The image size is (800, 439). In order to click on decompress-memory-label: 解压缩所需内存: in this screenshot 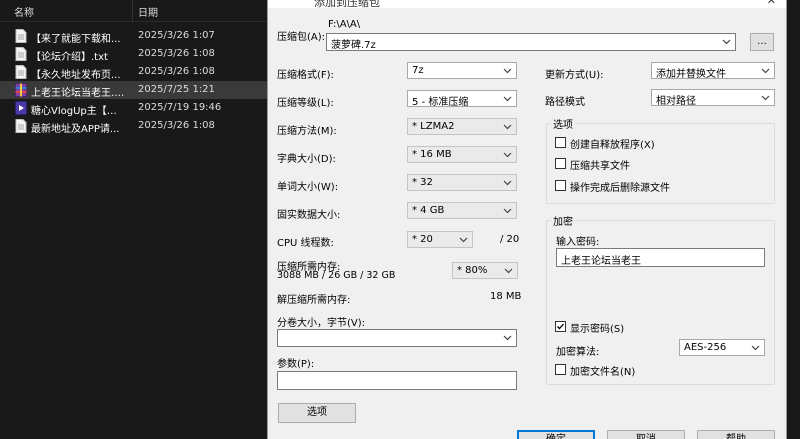, I will do `click(314, 300)`.